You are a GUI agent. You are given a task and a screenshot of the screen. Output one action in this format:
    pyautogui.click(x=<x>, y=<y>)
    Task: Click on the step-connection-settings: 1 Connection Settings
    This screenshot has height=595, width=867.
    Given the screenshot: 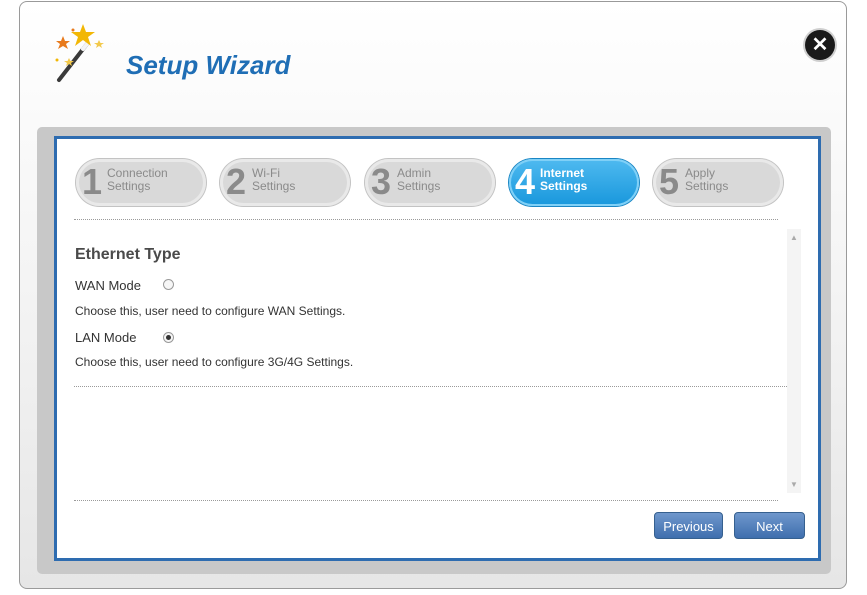 What is the action you would take?
    pyautogui.click(x=141, y=182)
    